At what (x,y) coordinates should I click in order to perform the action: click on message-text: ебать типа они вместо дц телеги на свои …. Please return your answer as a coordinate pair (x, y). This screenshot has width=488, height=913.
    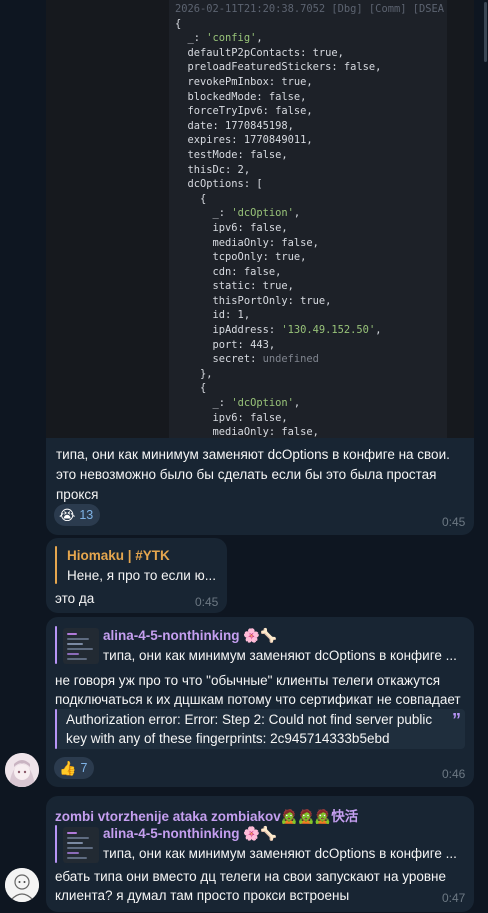
    Looking at the image, I should click on (262, 886).